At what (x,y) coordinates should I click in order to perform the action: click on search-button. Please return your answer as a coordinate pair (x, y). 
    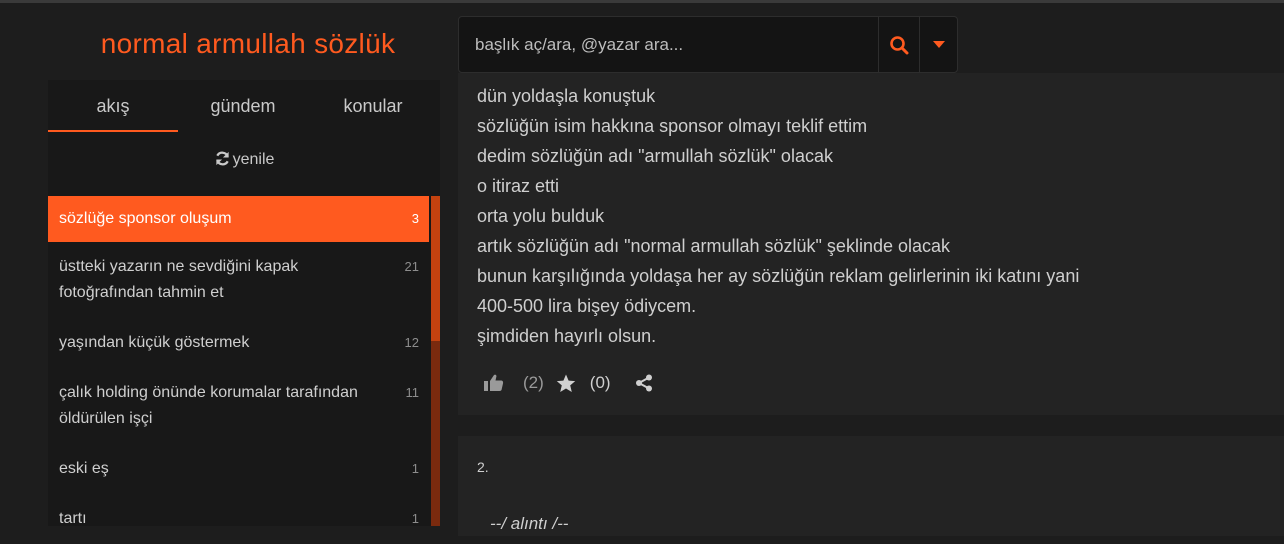
    Looking at the image, I should click on (898, 44).